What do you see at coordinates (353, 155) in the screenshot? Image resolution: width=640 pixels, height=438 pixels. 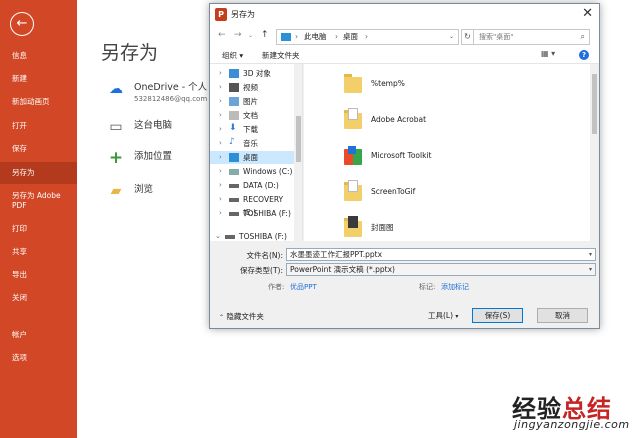 I see `office-toolkit-icon` at bounding box center [353, 155].